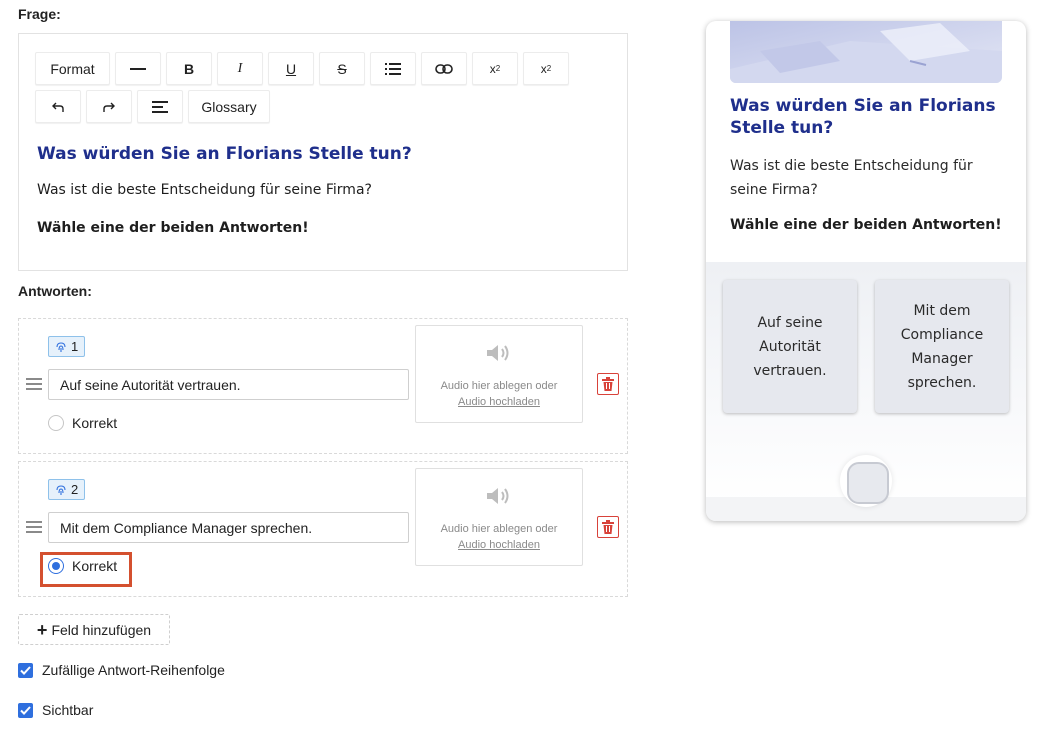 The width and height of the screenshot is (1043, 749). I want to click on preview-home-button, so click(866, 481).